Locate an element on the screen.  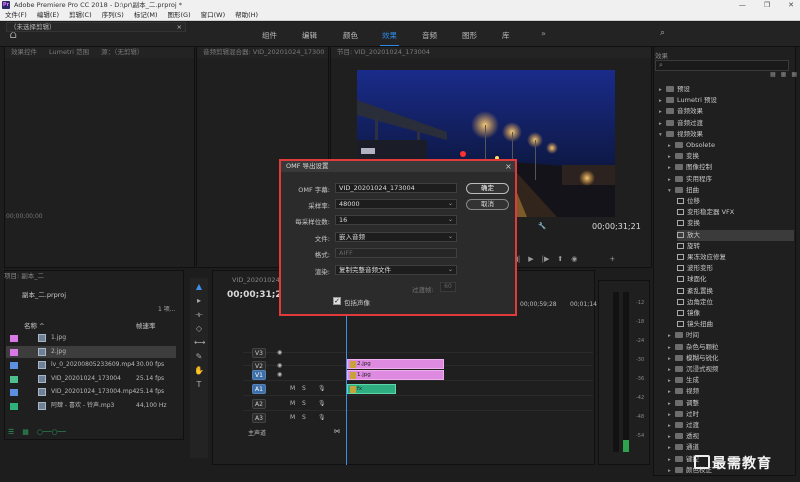
workspace-tab-assembly: 组件 is located at coordinates (269, 35).